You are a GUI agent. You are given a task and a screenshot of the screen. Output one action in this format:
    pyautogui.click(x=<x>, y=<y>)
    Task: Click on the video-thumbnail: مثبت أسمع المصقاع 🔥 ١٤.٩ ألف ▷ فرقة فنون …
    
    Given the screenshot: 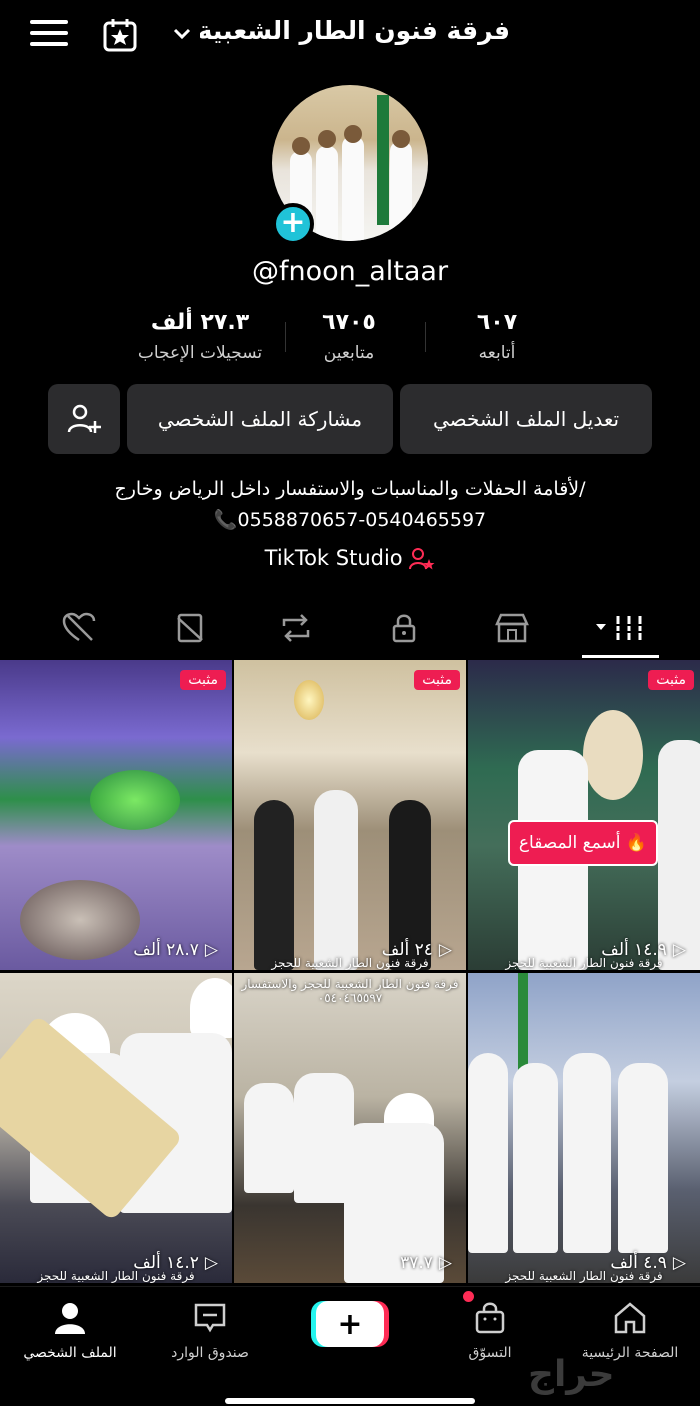 What is the action you would take?
    pyautogui.click(x=584, y=815)
    